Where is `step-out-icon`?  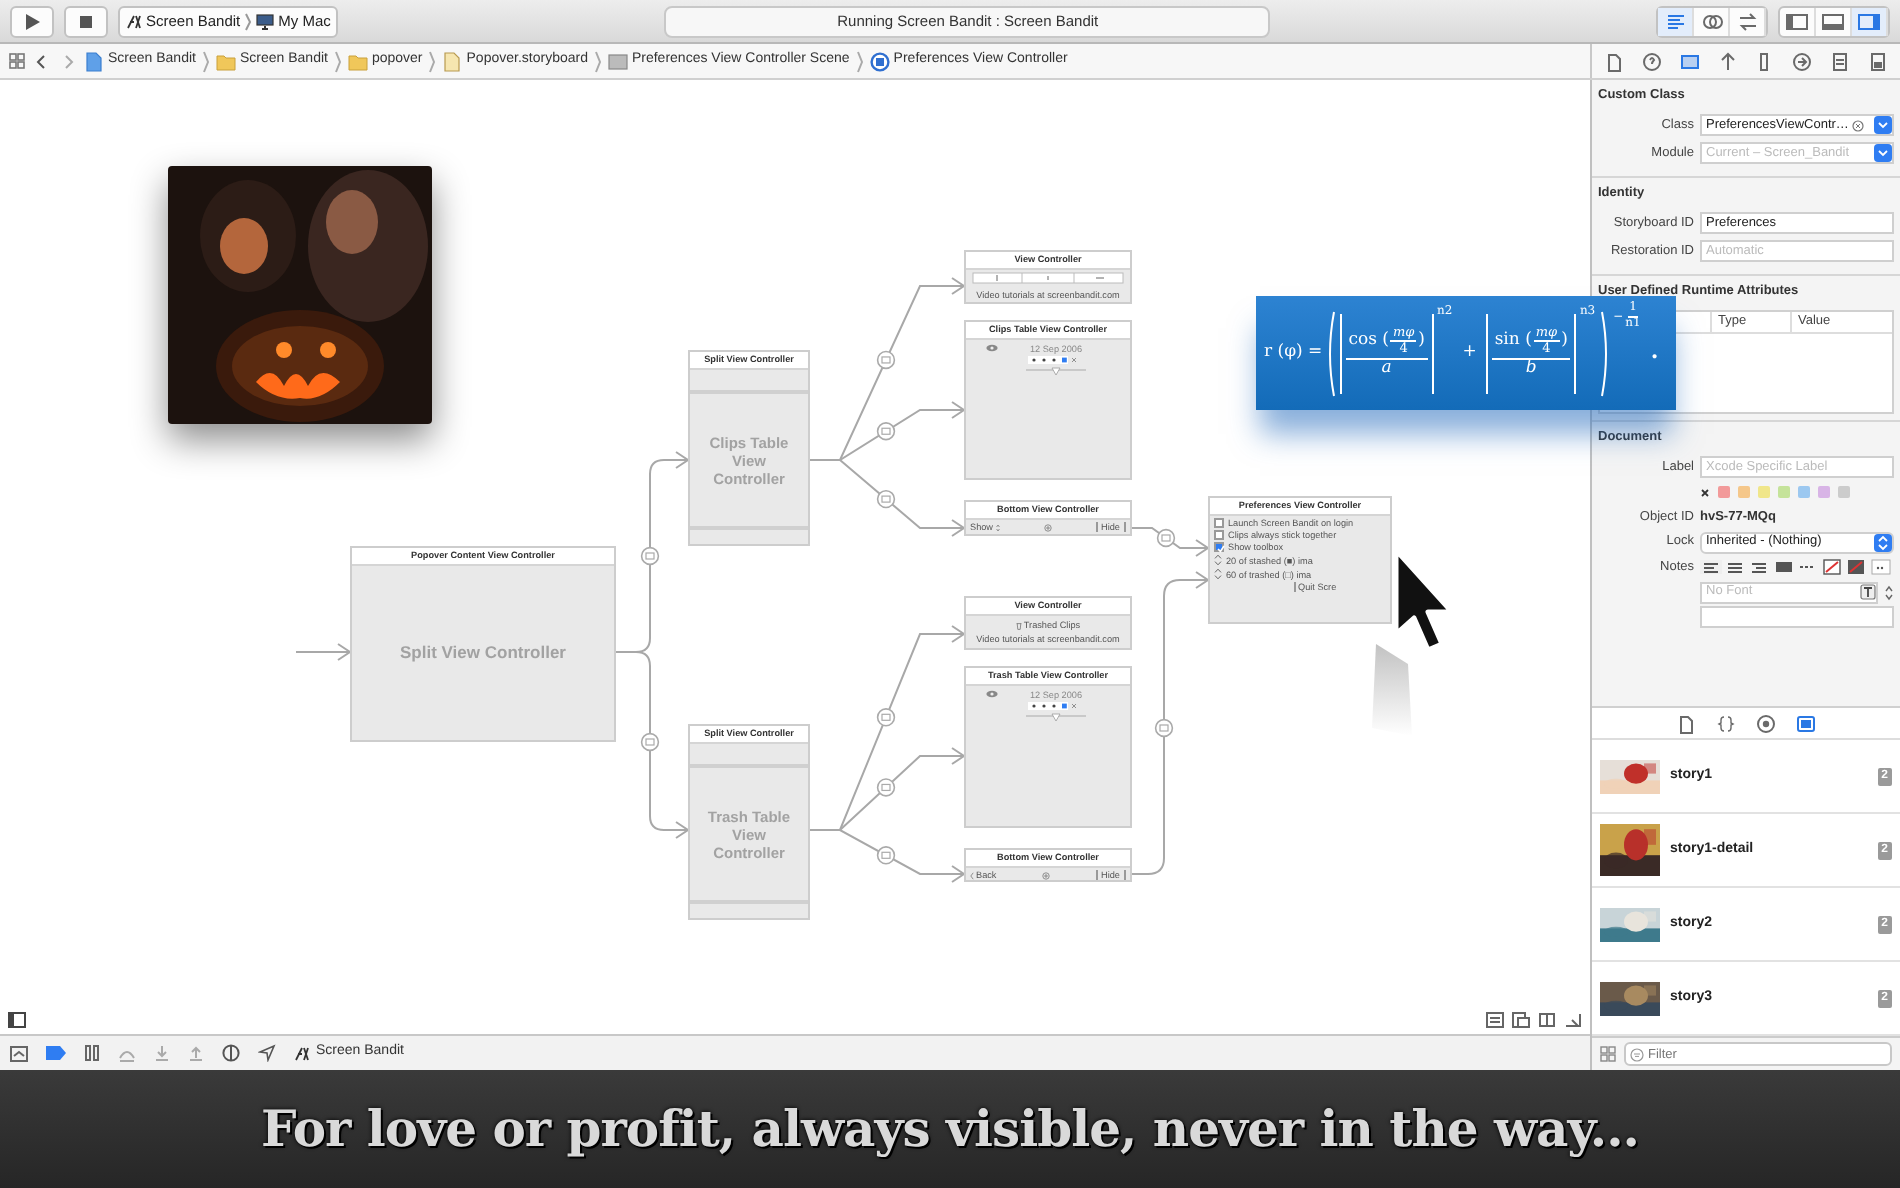
step-out-icon is located at coordinates (196, 1053).